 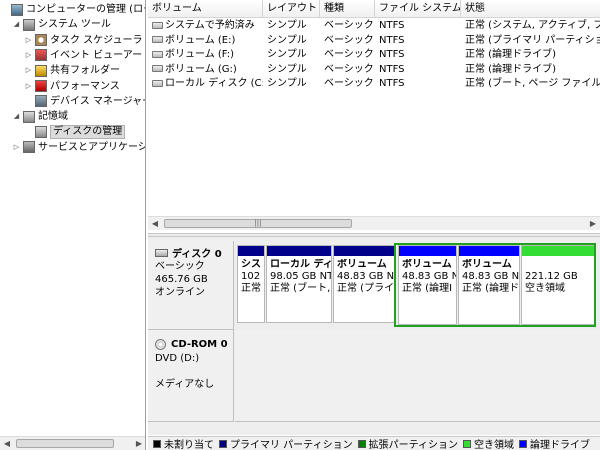 What do you see at coordinates (366, 288) in the screenshot?
I see `partition-status: 正常 (プライ` at bounding box center [366, 288].